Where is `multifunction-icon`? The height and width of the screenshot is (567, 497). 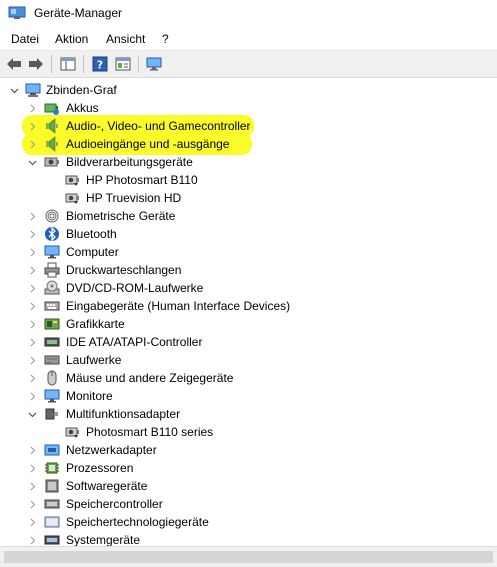
multifunction-icon is located at coordinates (51, 414).